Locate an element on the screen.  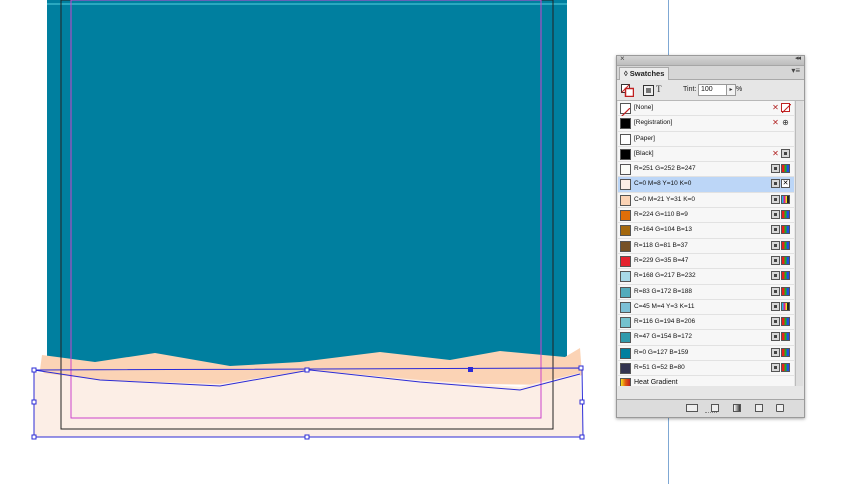
swatches-toolbar: T Tint: 100 ▸ % is located at coordinates (710, 90).